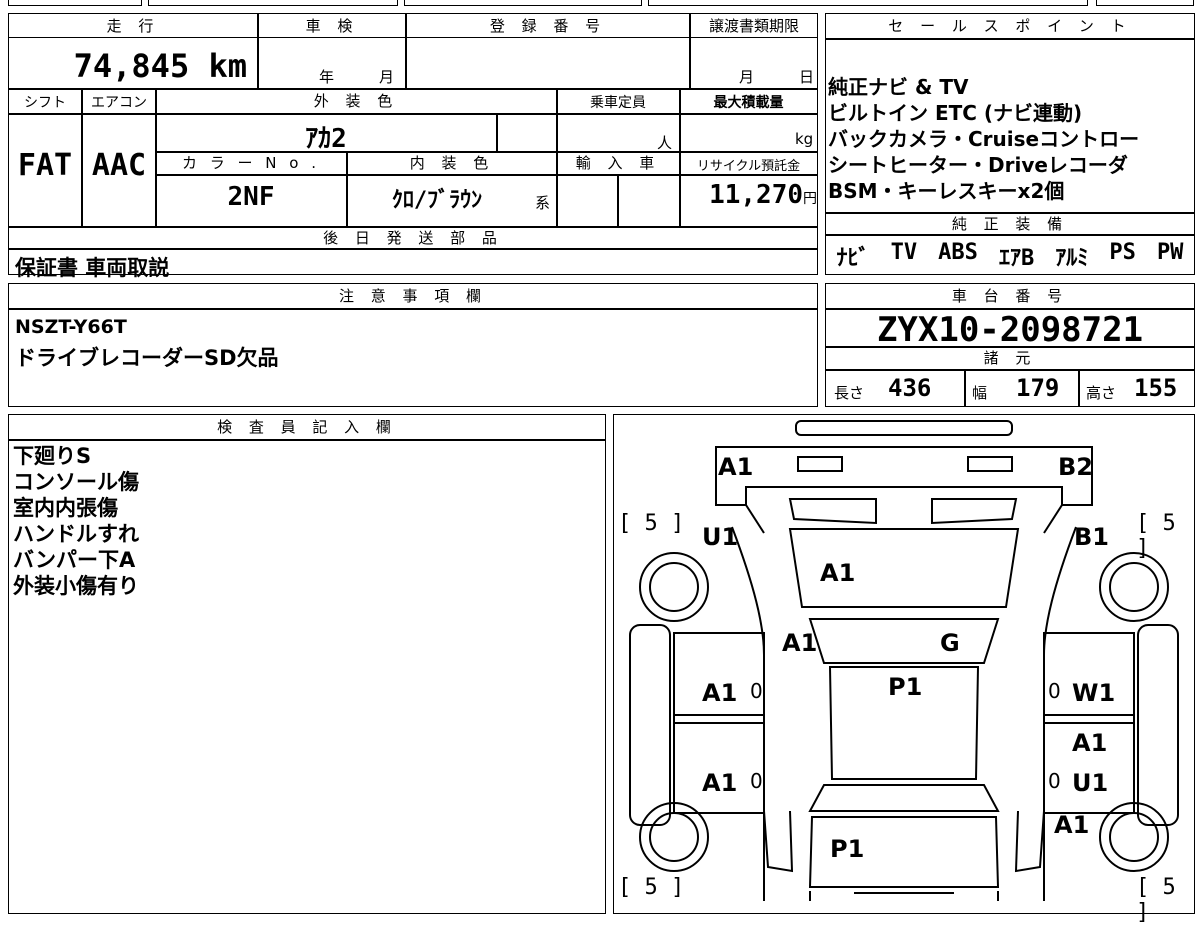 Image resolution: width=1200 pixels, height=925 pixels. What do you see at coordinates (76, 534) in the screenshot?
I see `inspector-note-4: ハンドルすれ` at bounding box center [76, 534].